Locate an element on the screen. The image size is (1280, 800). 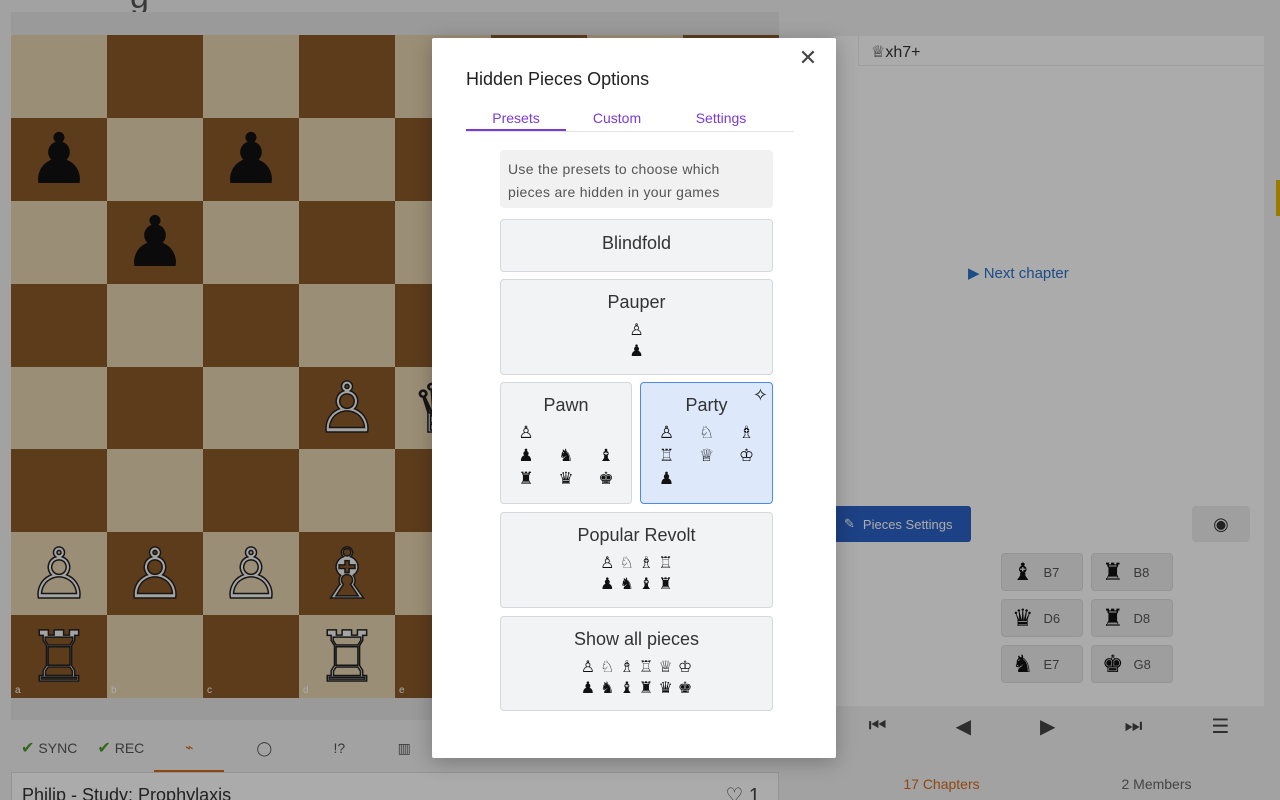
piece-glyph: ♗ is located at coordinates (746, 433).